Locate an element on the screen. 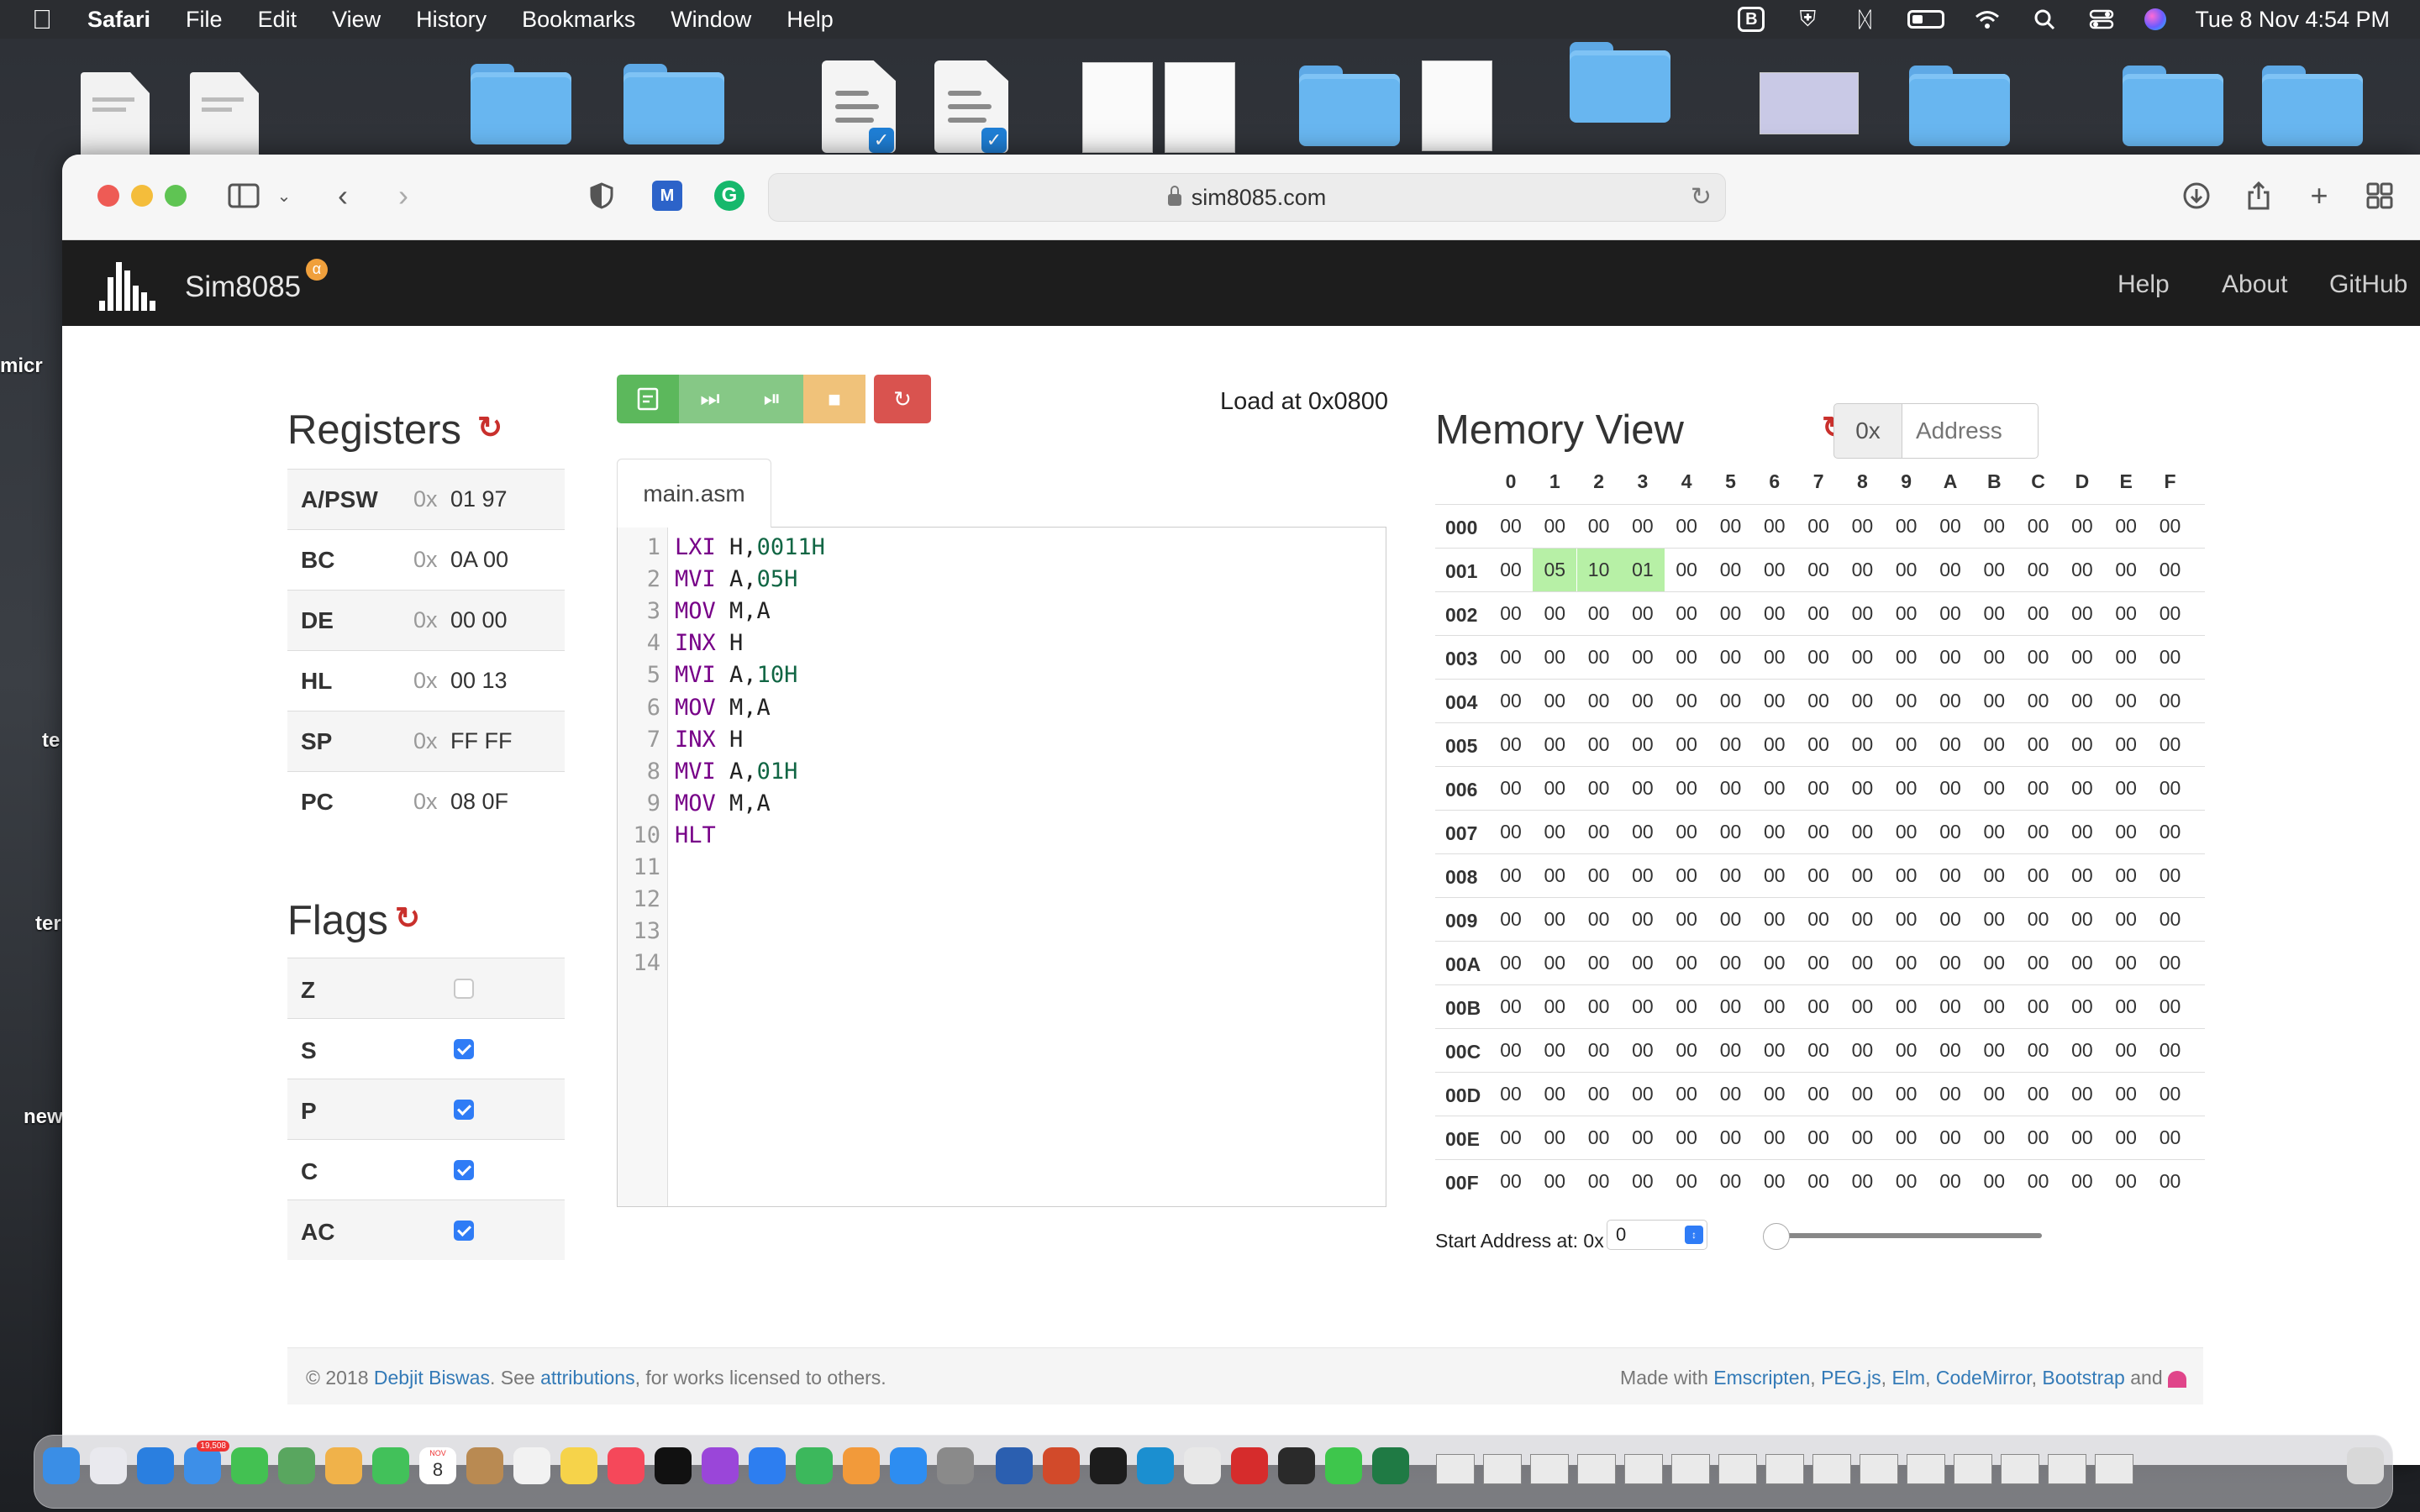  forward-icon: › is located at coordinates (403, 196).